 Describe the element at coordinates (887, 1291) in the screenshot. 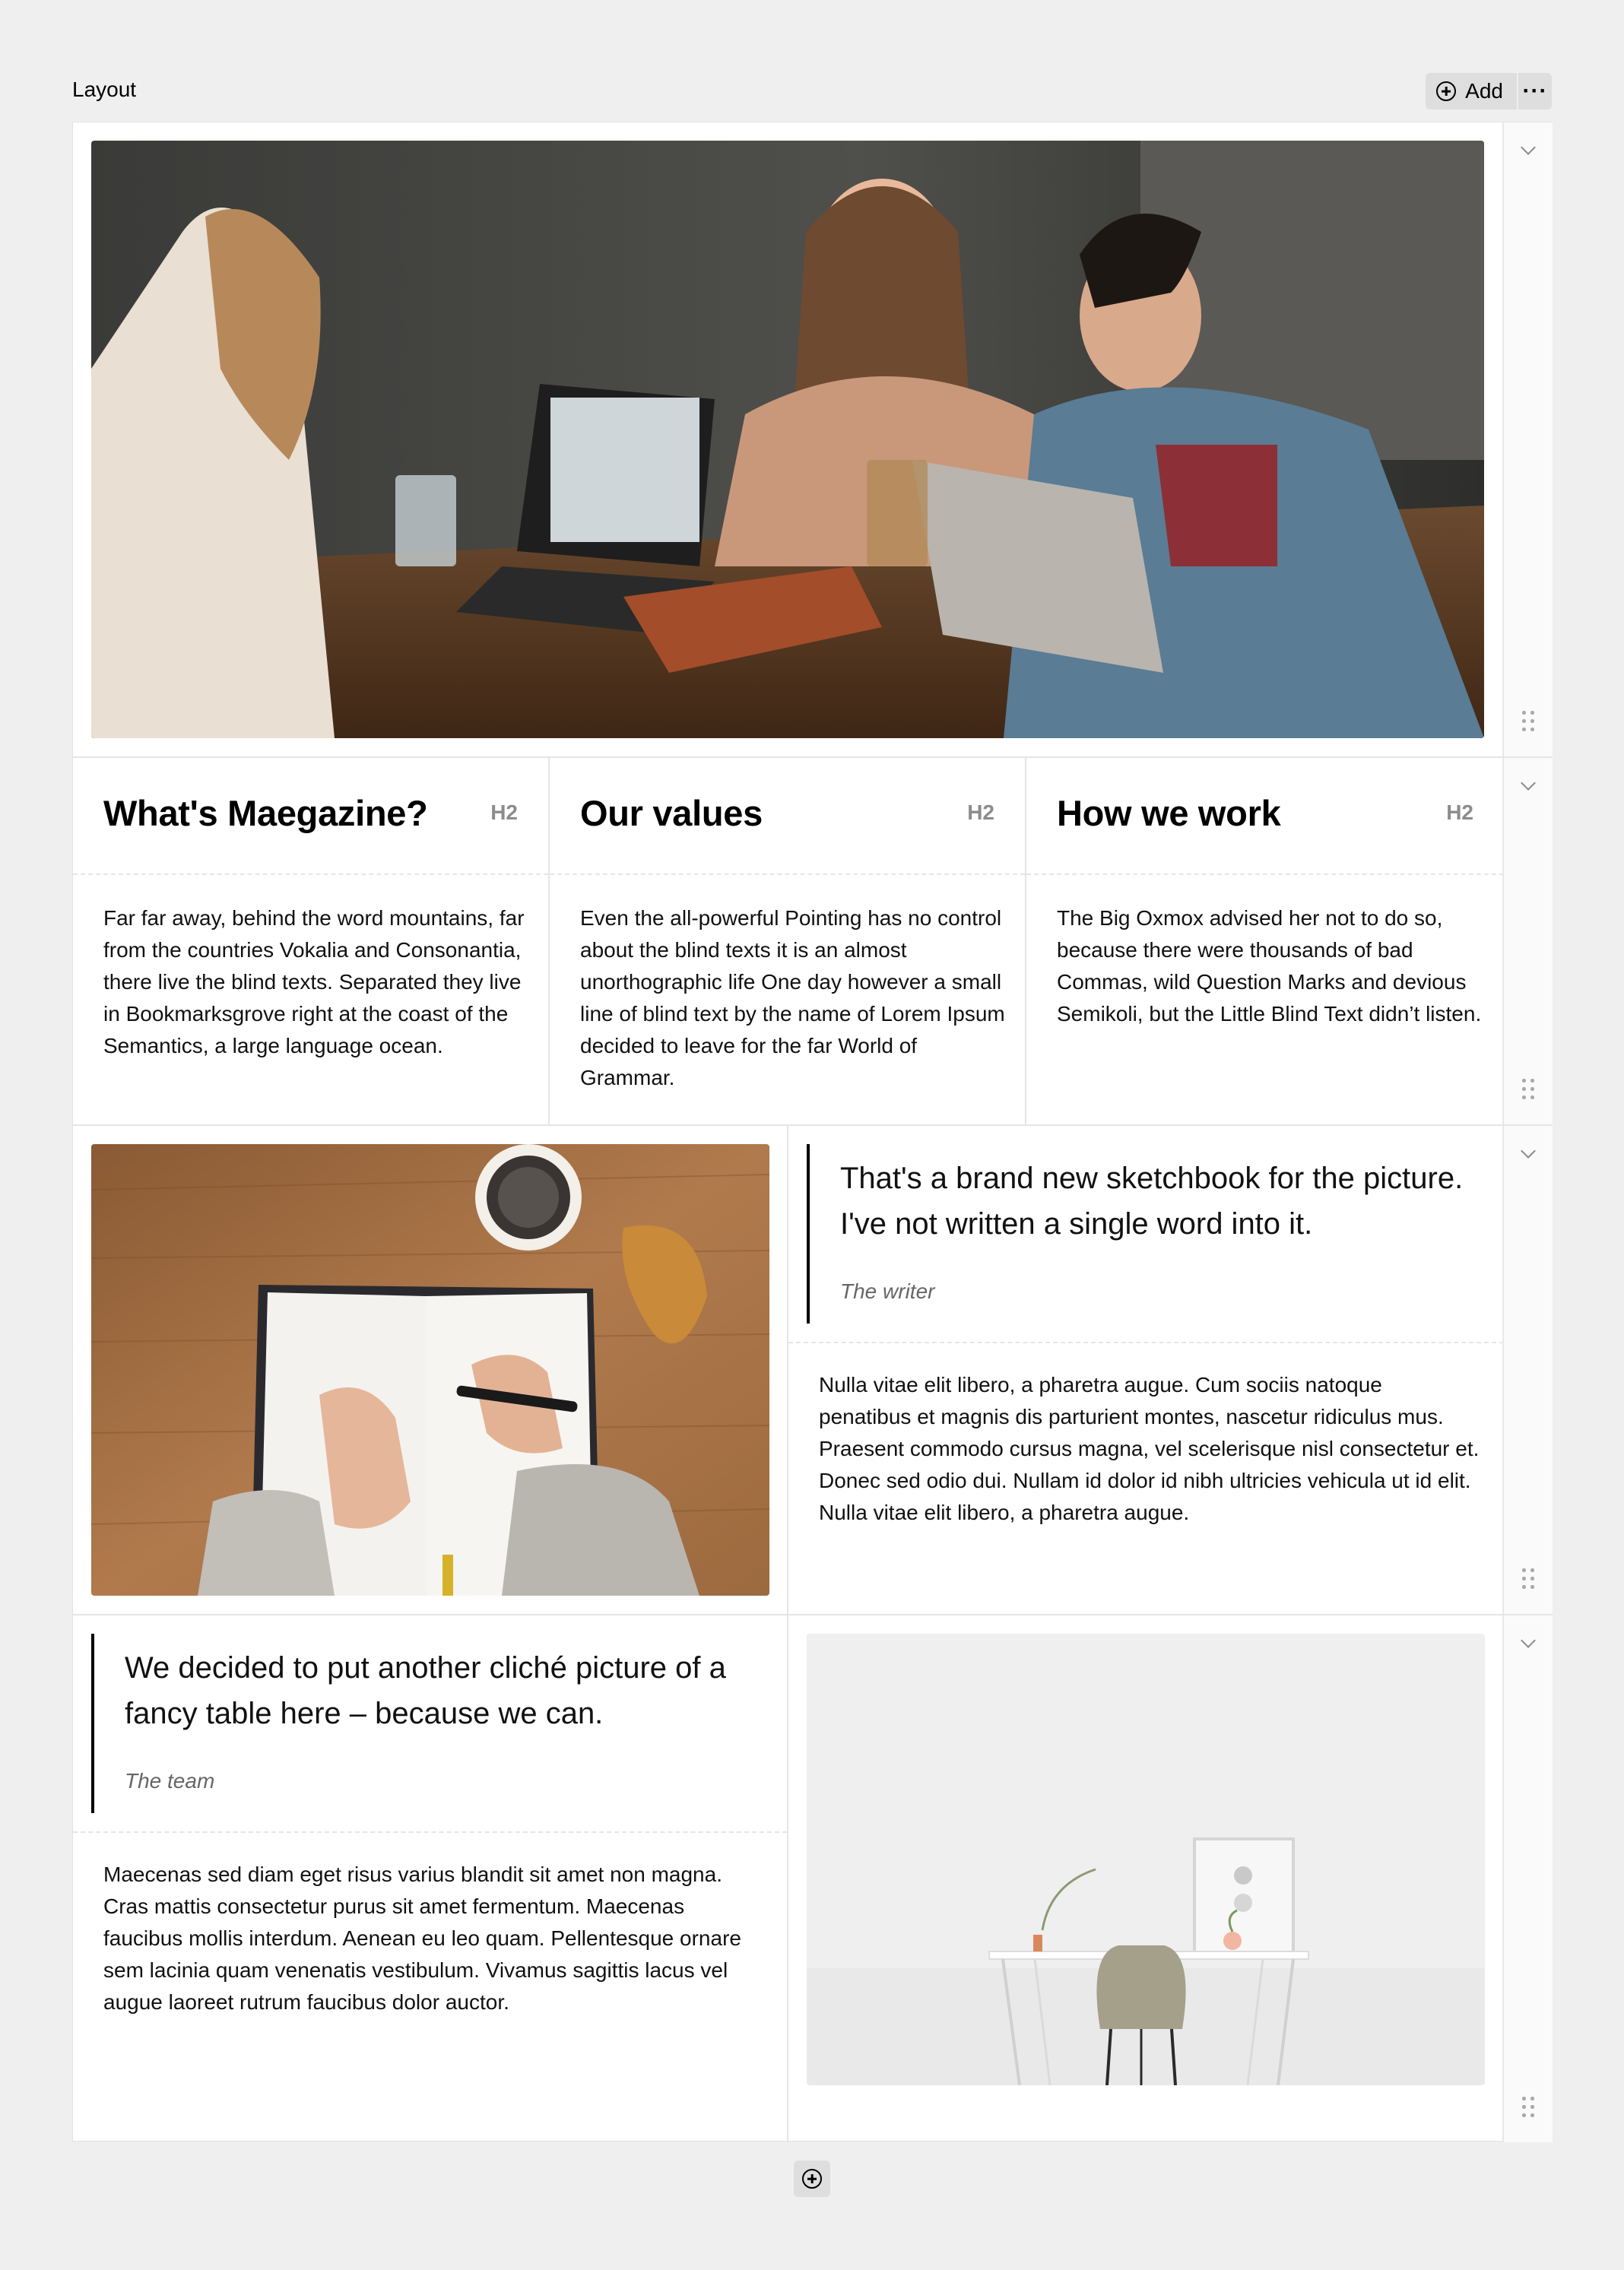

I see `quote-citation: The writer` at that location.